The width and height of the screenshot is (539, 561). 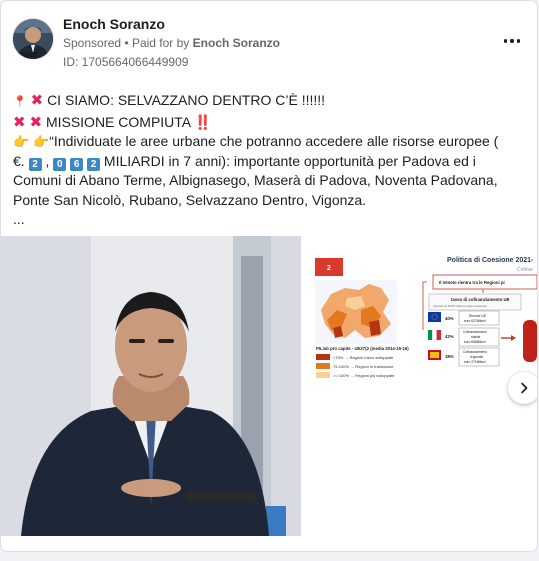 What do you see at coordinates (472, 282) in the screenshot?
I see `veneto-text: Il Veneto rientra tra le Regioni pi` at bounding box center [472, 282].